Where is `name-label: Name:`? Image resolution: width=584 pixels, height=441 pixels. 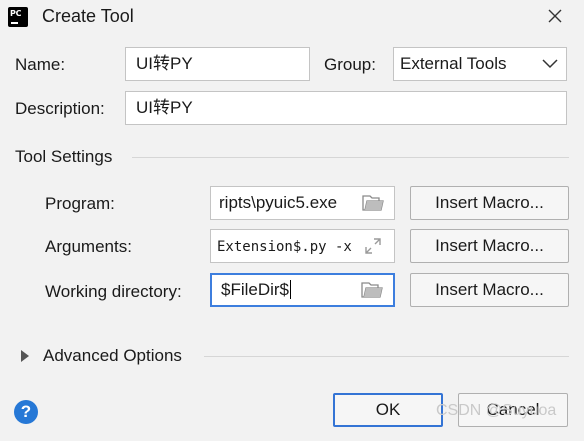
name-label: Name: is located at coordinates (40, 64).